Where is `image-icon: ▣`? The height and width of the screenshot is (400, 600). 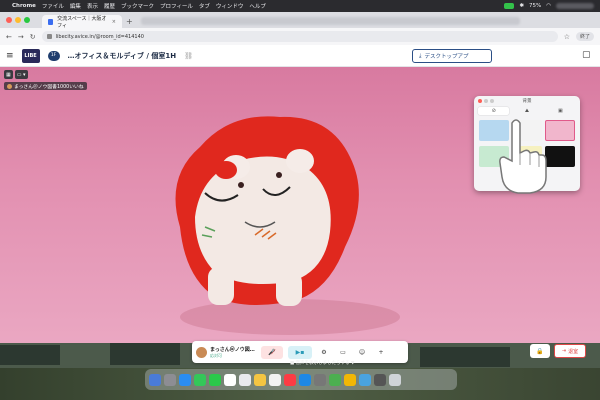
image-icon: ▣ is located at coordinates (560, 111).